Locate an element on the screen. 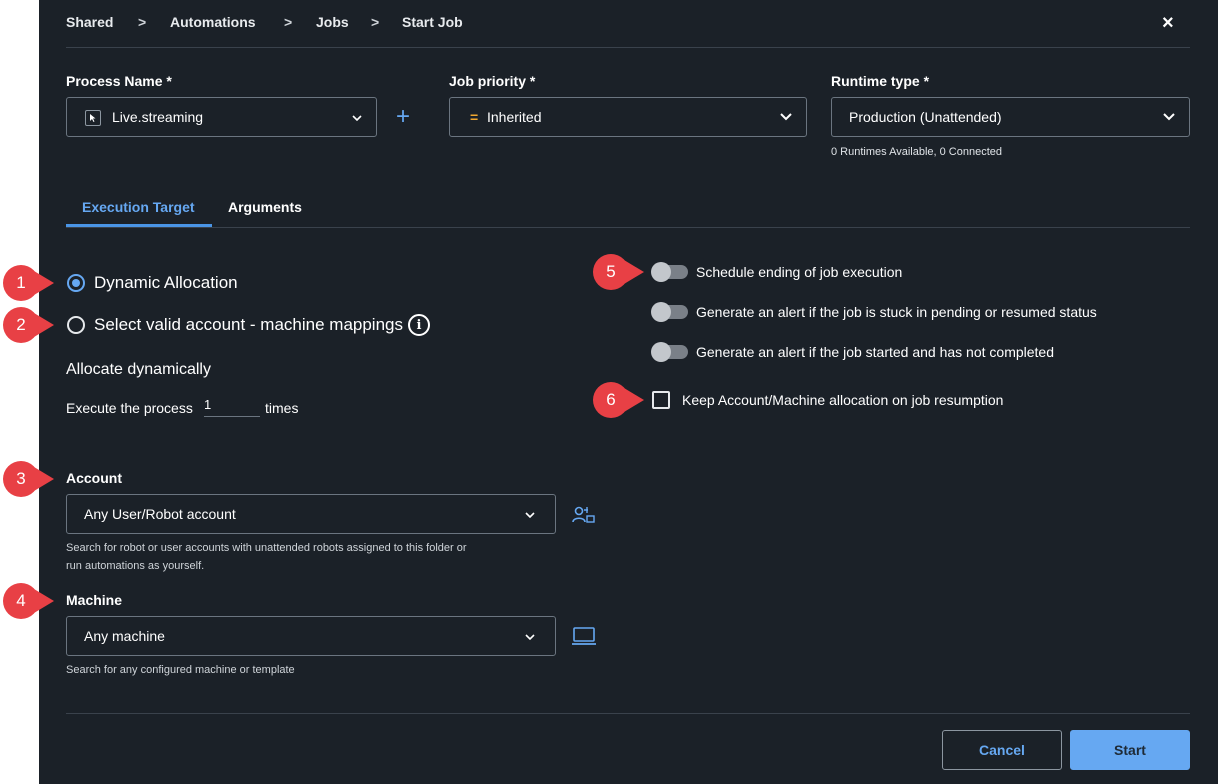 This screenshot has height=784, width=1218. process-name-select: Live.streaming is located at coordinates (221, 117).